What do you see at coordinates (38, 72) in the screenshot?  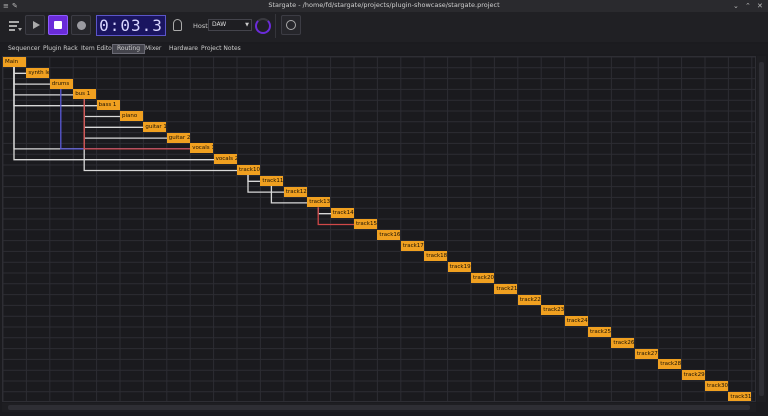 I see `route-node: synth lead` at bounding box center [38, 72].